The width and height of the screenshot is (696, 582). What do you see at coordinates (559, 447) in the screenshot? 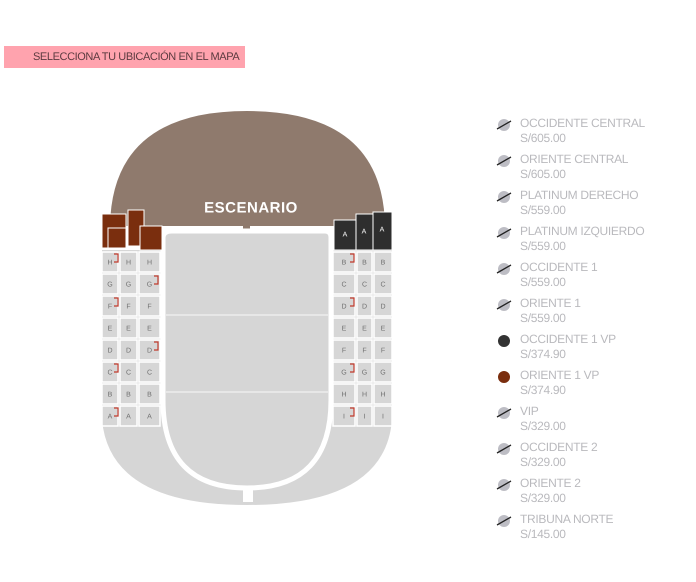
I see `zone-name: OCCIDENTE 2` at bounding box center [559, 447].